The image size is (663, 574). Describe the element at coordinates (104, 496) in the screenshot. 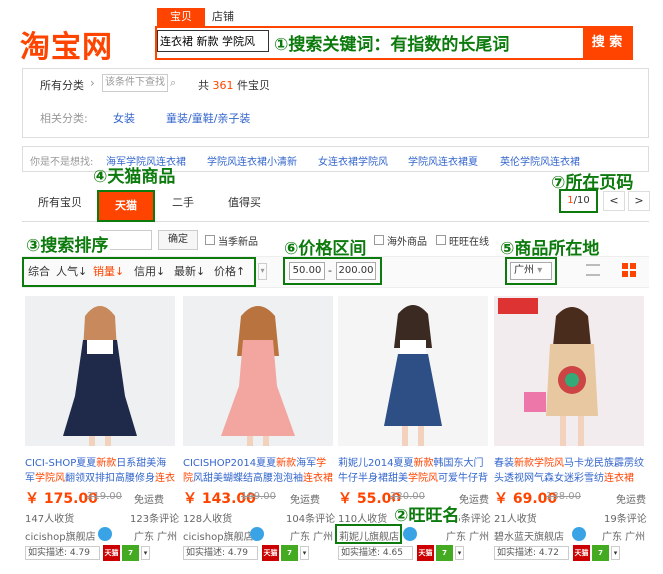

I see `original-price: 219.00` at that location.